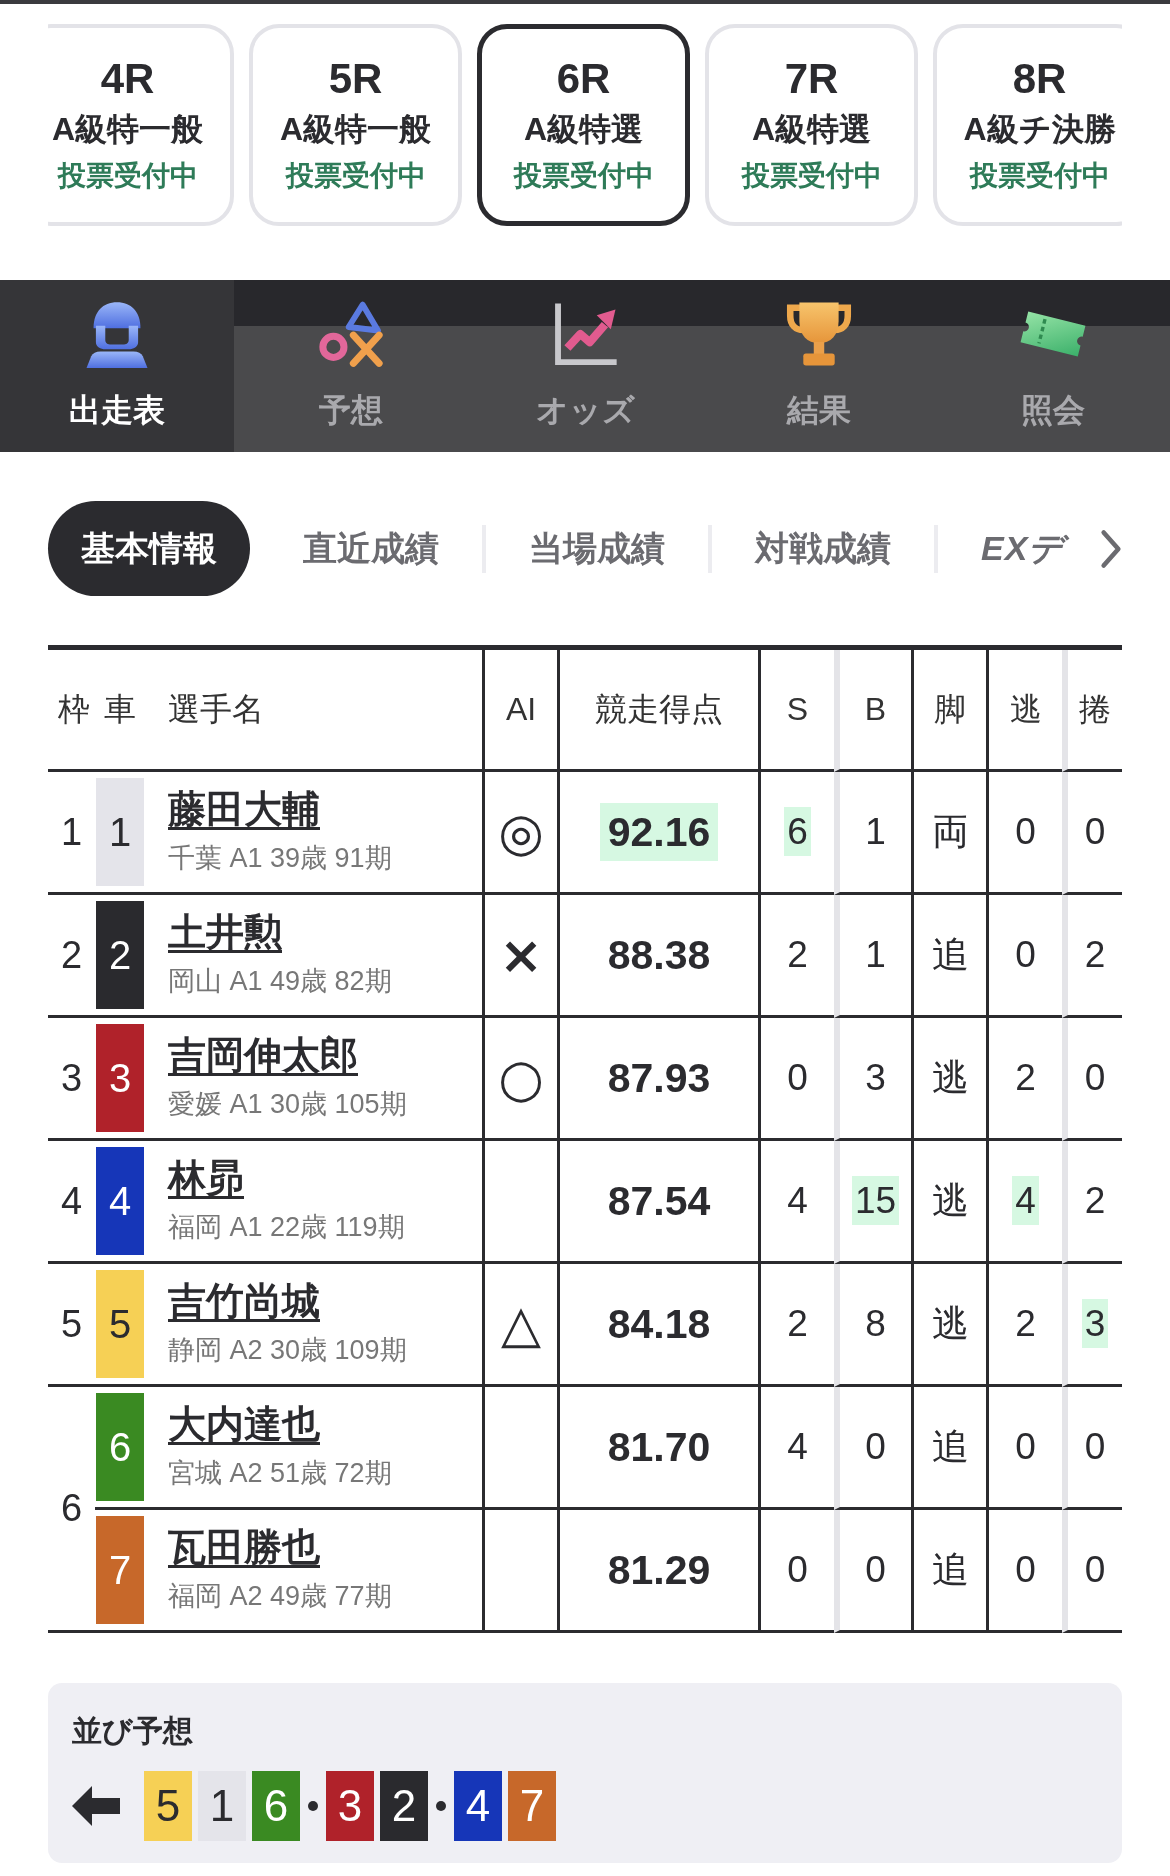  What do you see at coordinates (950, 832) in the screenshot?
I see `stat-value: 両` at bounding box center [950, 832].